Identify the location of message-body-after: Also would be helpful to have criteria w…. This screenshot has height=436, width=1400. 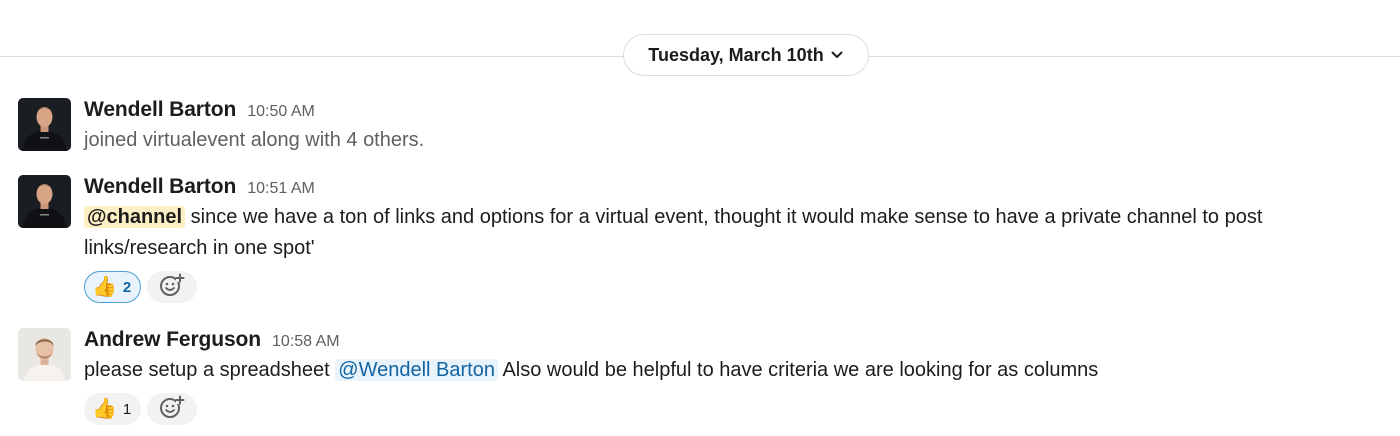
(800, 370).